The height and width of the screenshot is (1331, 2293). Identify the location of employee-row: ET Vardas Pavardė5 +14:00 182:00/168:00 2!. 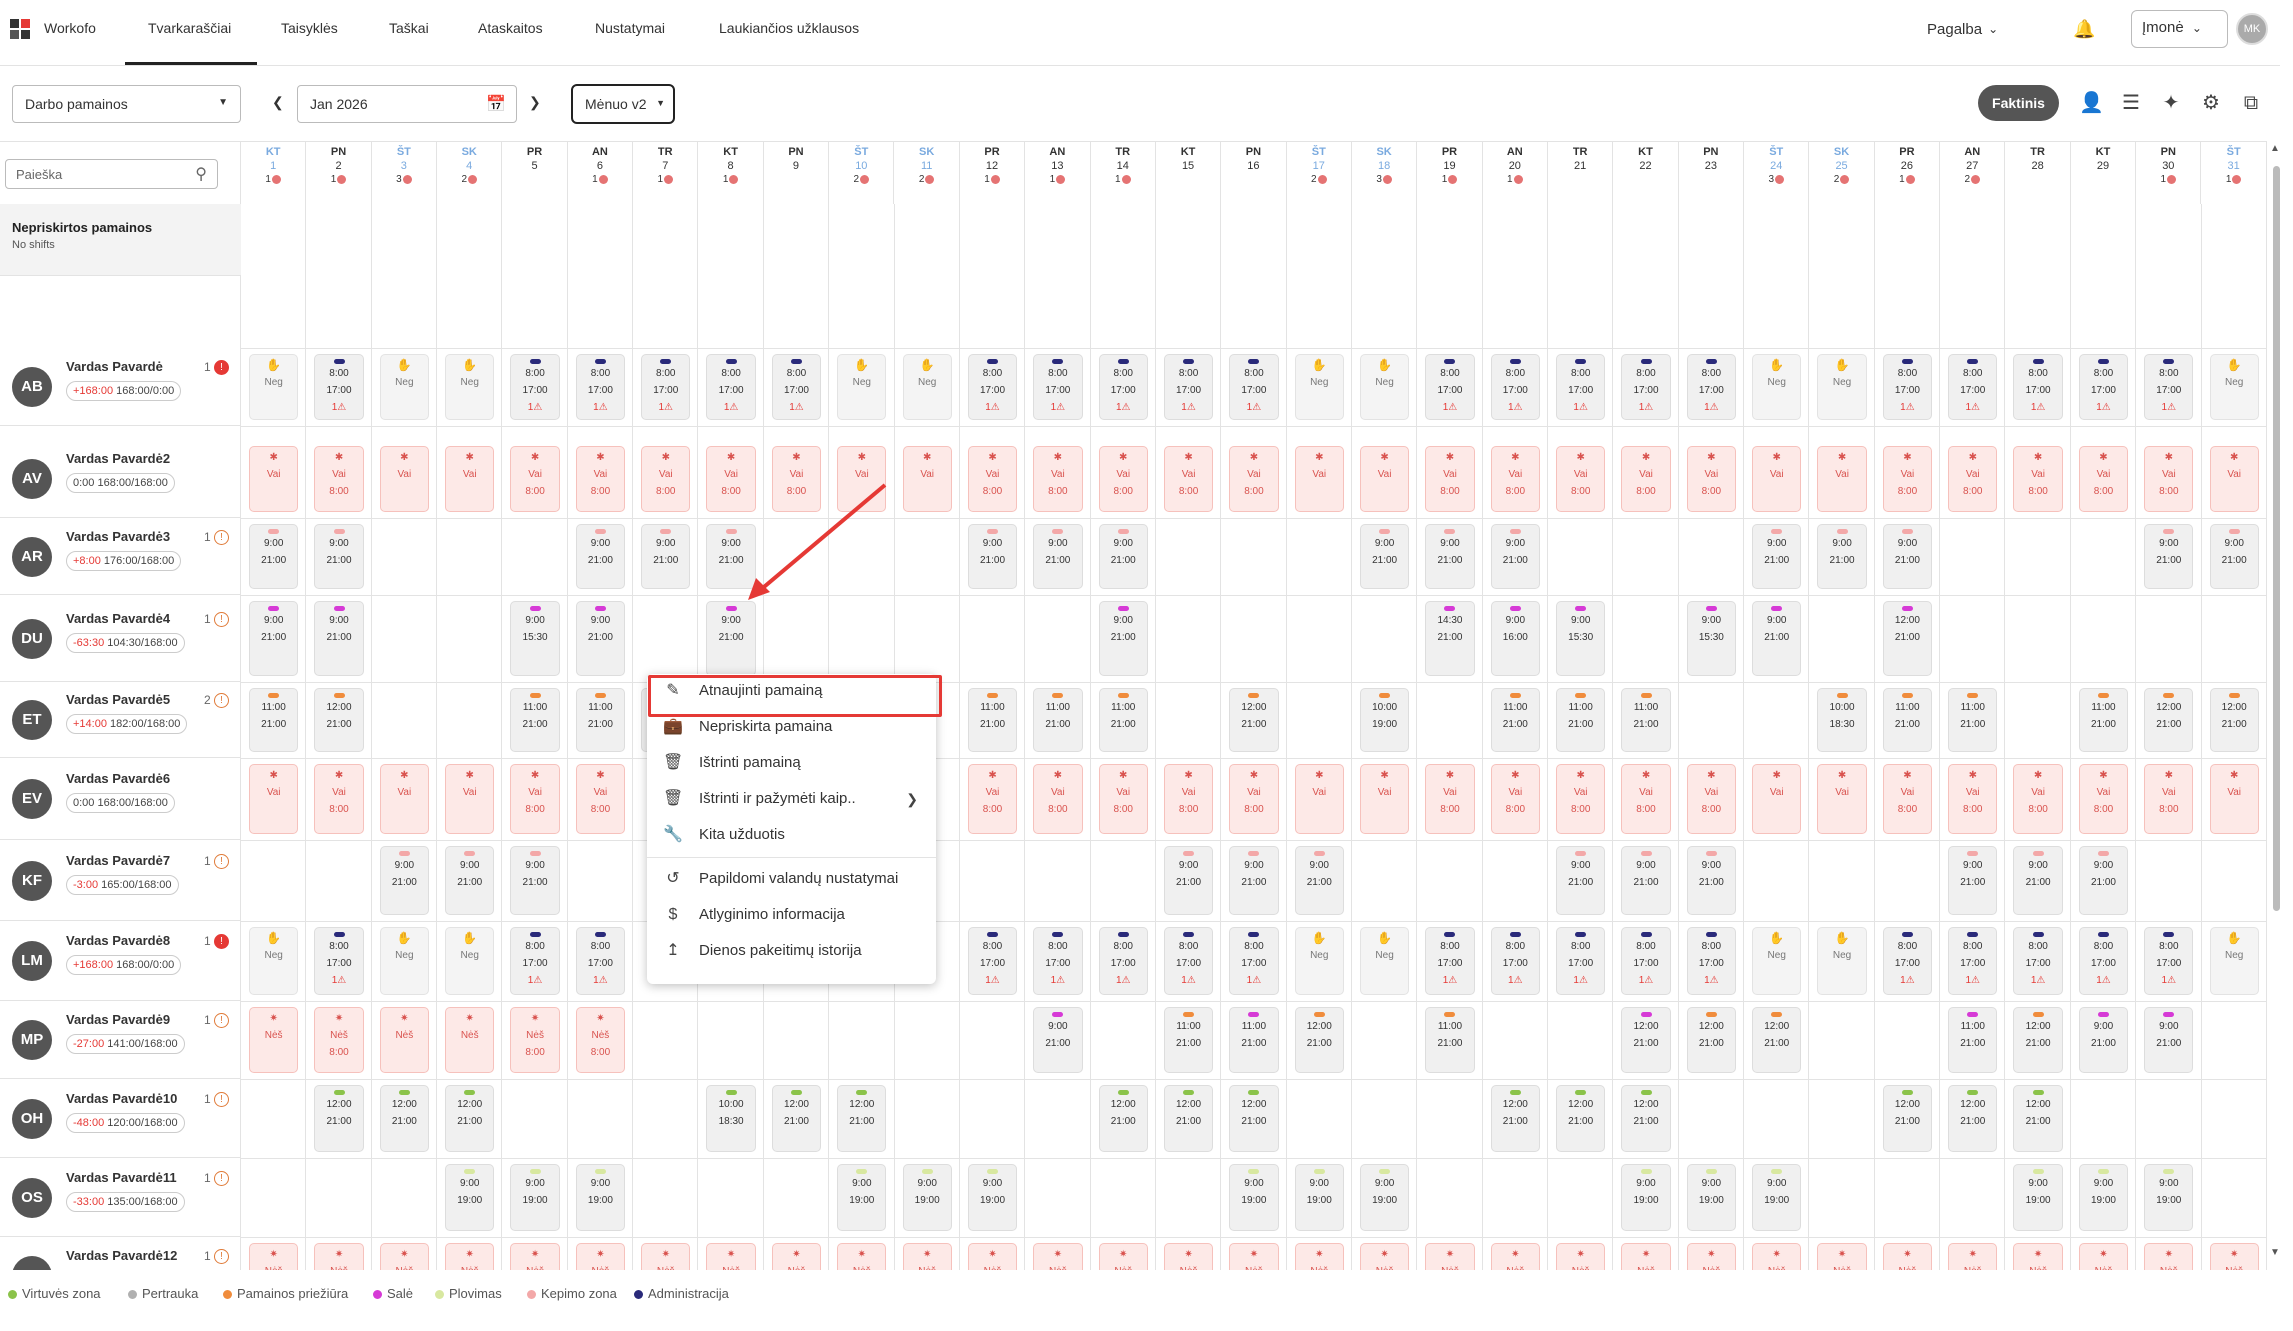
(120, 720).